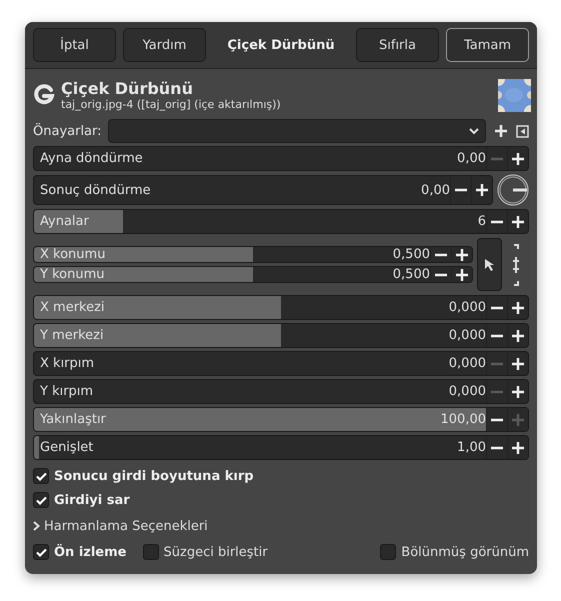  What do you see at coordinates (263, 190) in the screenshot?
I see `slider: Sonuç döndürme 0,00` at bounding box center [263, 190].